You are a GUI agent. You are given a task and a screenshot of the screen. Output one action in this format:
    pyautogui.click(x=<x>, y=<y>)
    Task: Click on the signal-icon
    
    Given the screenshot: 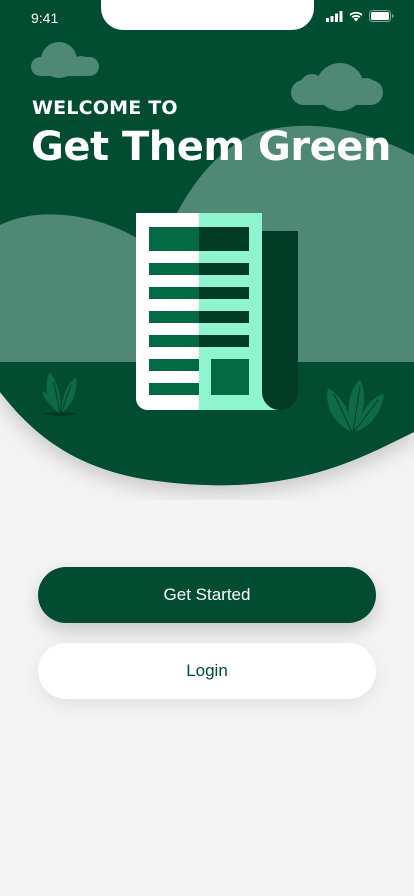 What is the action you would take?
    pyautogui.click(x=334, y=16)
    